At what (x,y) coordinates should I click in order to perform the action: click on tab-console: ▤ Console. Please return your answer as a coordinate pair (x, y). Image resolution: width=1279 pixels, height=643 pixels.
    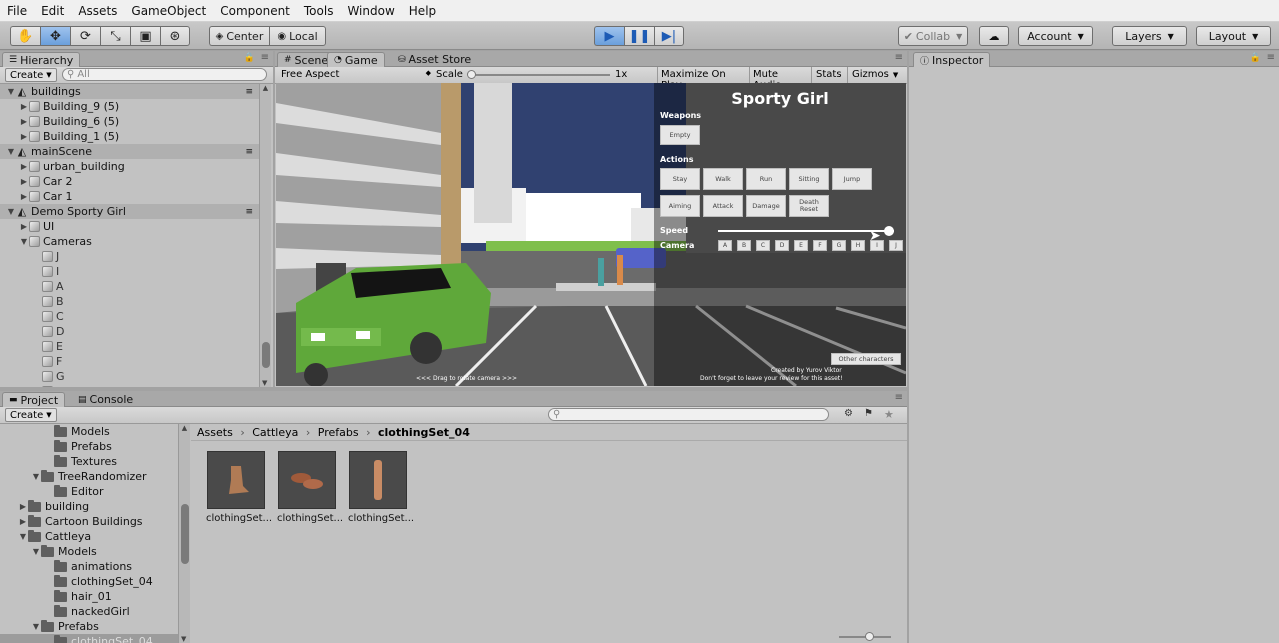
    Looking at the image, I should click on (105, 399).